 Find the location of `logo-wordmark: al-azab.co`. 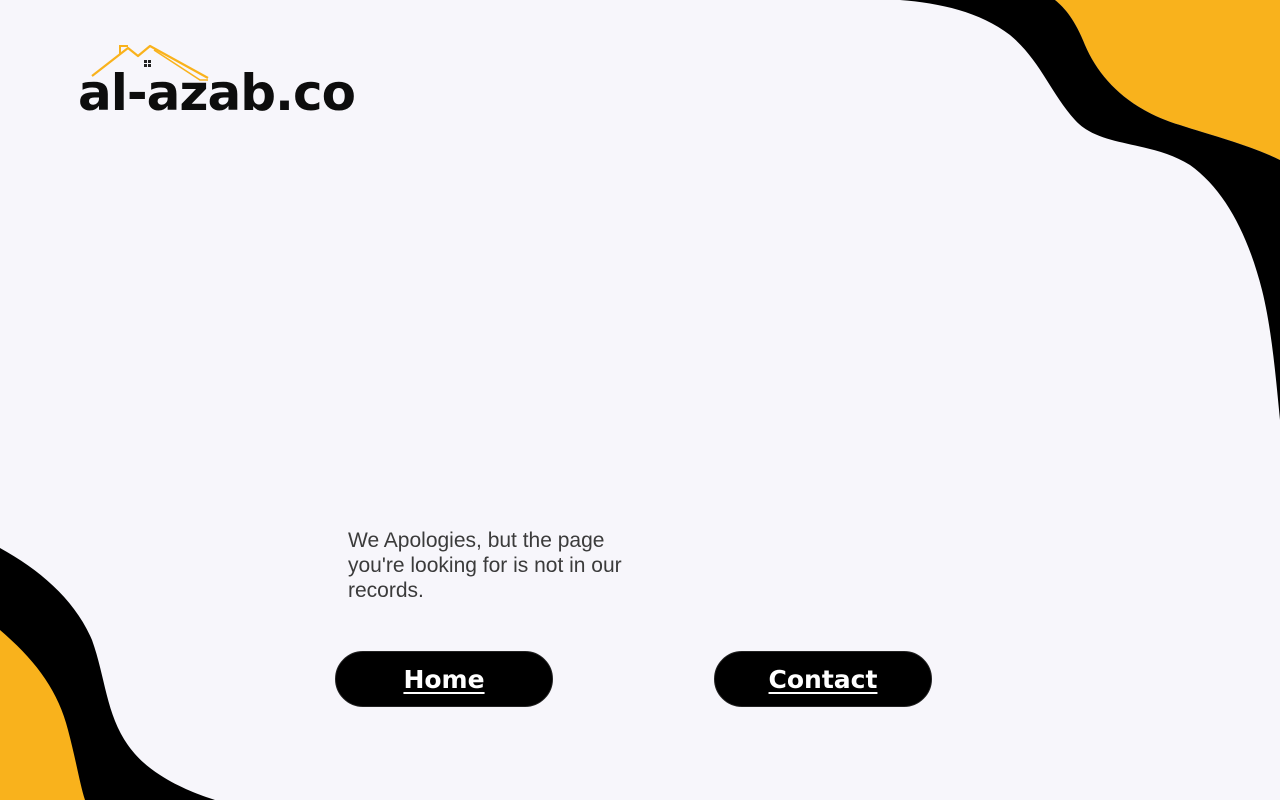

logo-wordmark: al-azab.co is located at coordinates (217, 93).